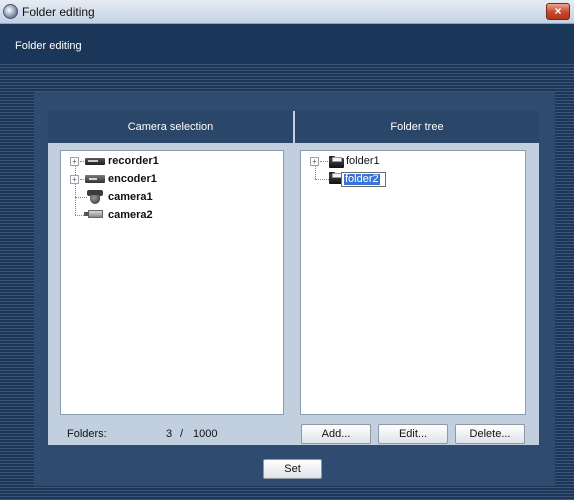  Describe the element at coordinates (74, 179) in the screenshot. I see `expand-encoder1-icon: +` at that location.